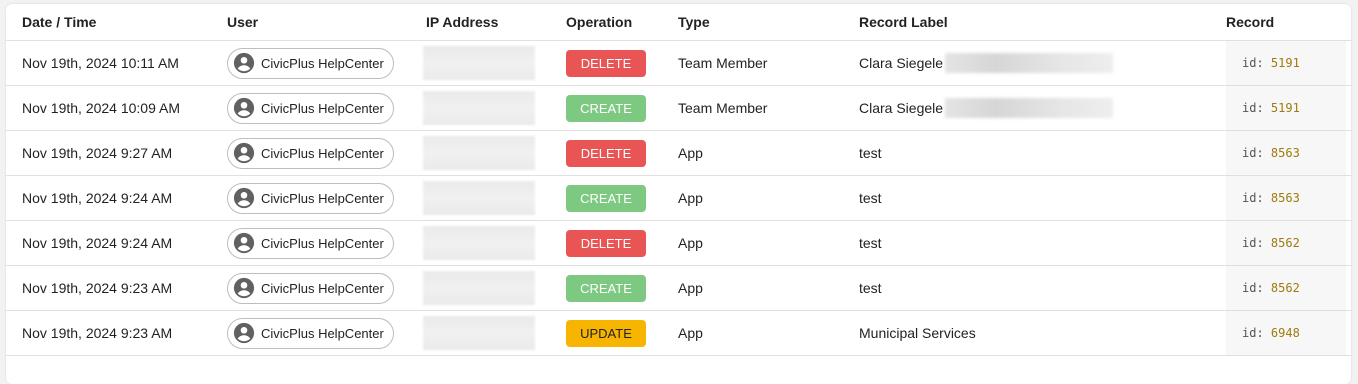  What do you see at coordinates (116, 22) in the screenshot?
I see `column-header-date: Date / Time` at bounding box center [116, 22].